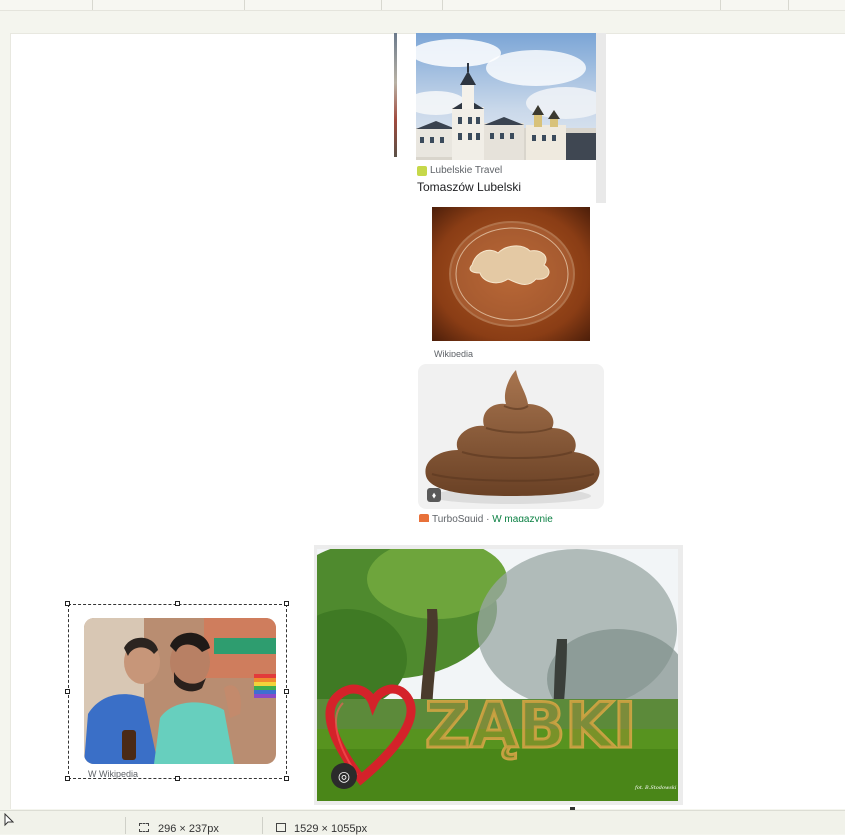 This screenshot has height=835, width=845. Describe the element at coordinates (188, 829) in the screenshot. I see `selection-size: 296 × 237px` at that location.